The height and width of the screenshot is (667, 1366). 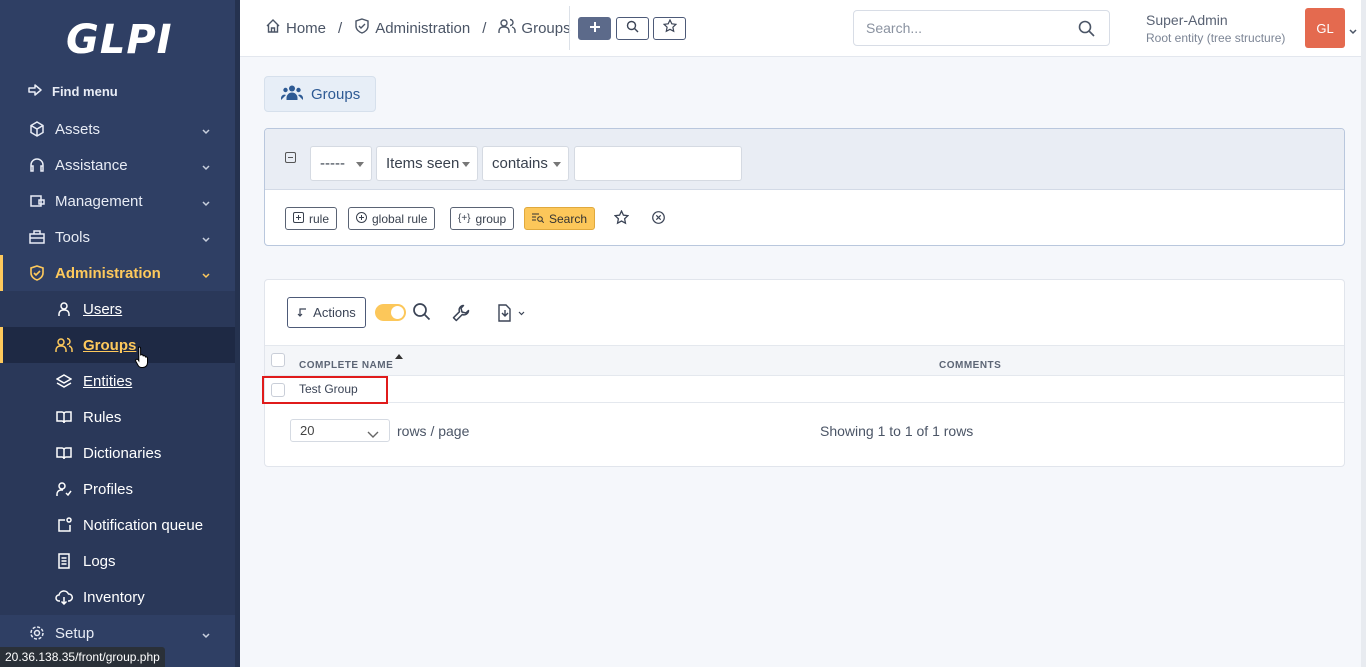 What do you see at coordinates (320, 94) in the screenshot?
I see `page-title: Groups` at bounding box center [320, 94].